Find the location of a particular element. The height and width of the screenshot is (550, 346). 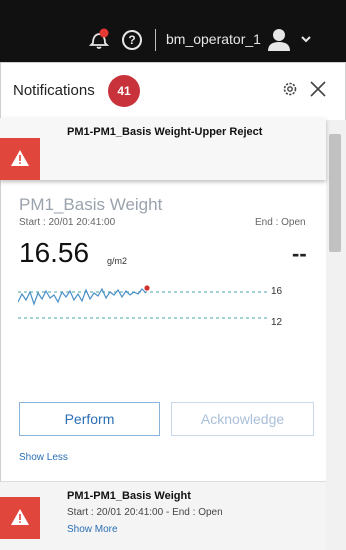

sparkline-chart is located at coordinates (143, 302).